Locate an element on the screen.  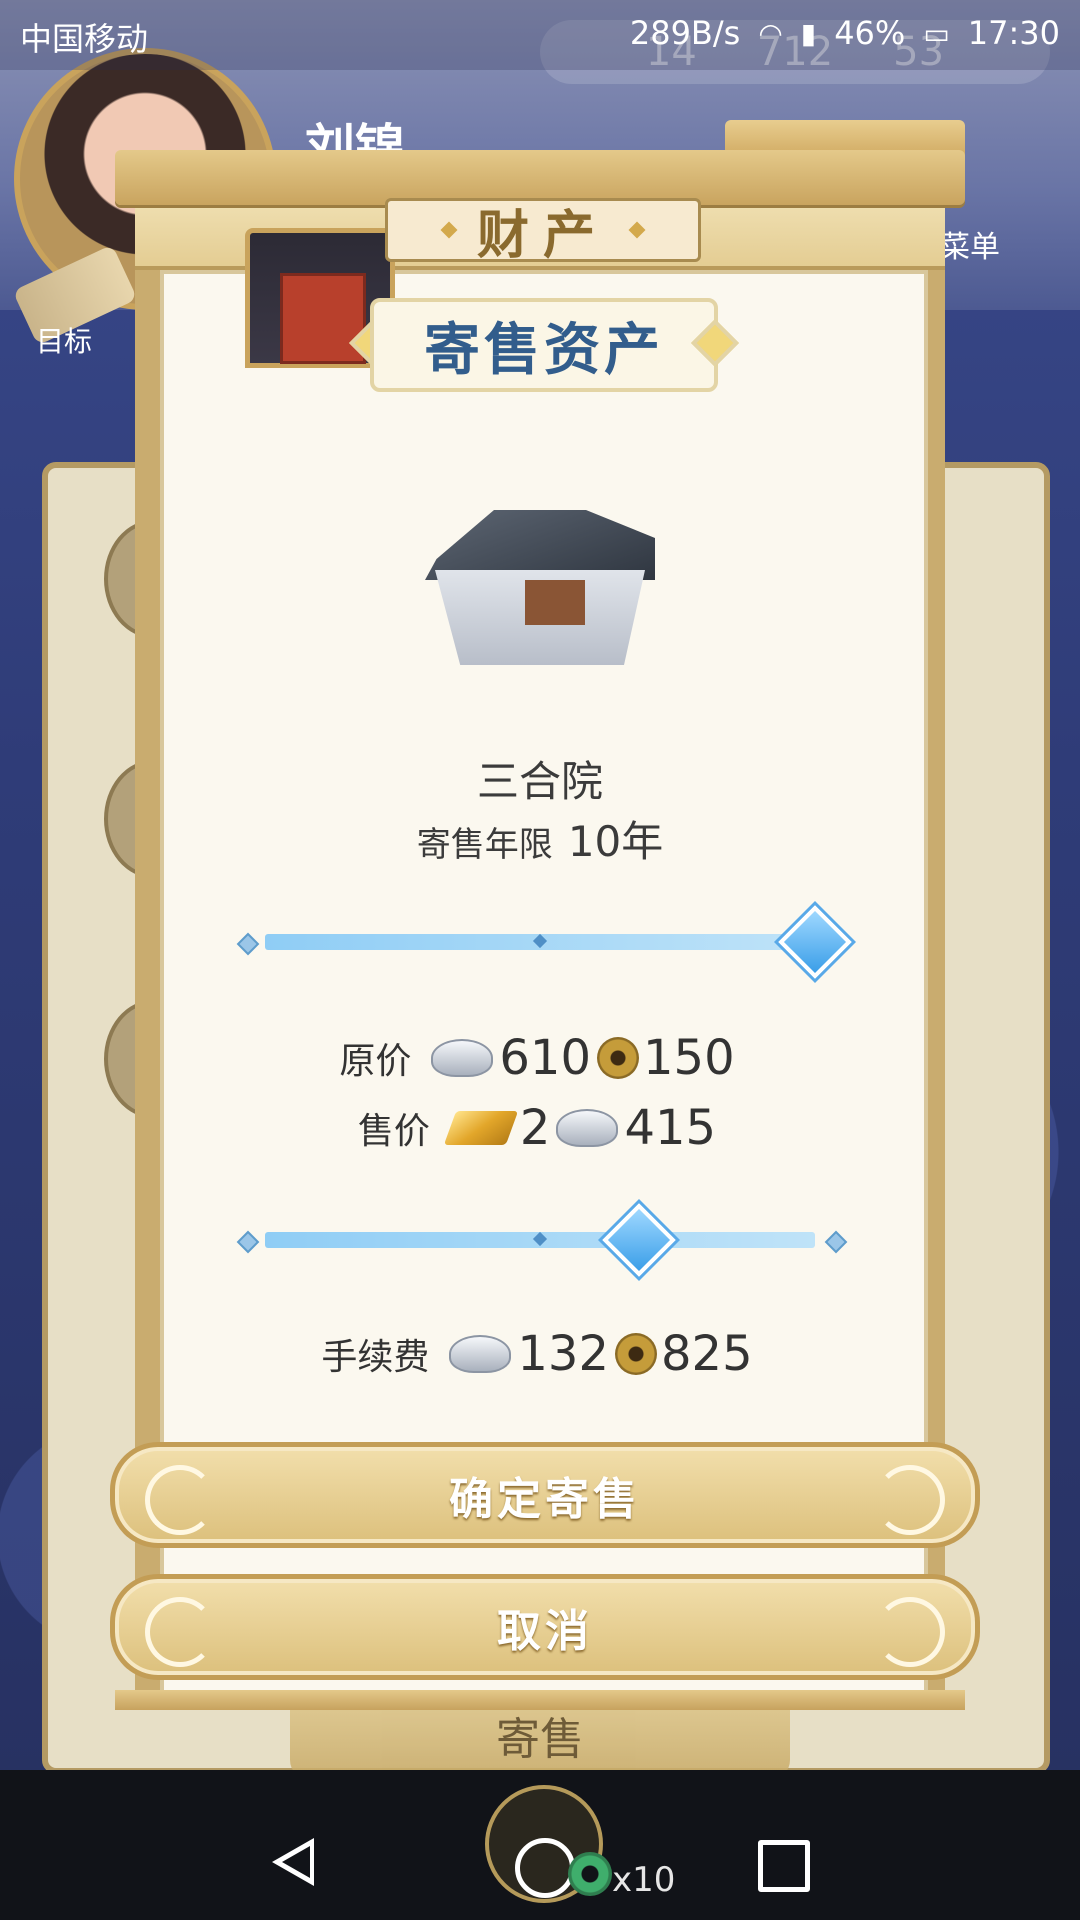
cancel-label: 取消 is located at coordinates (545, 1631).